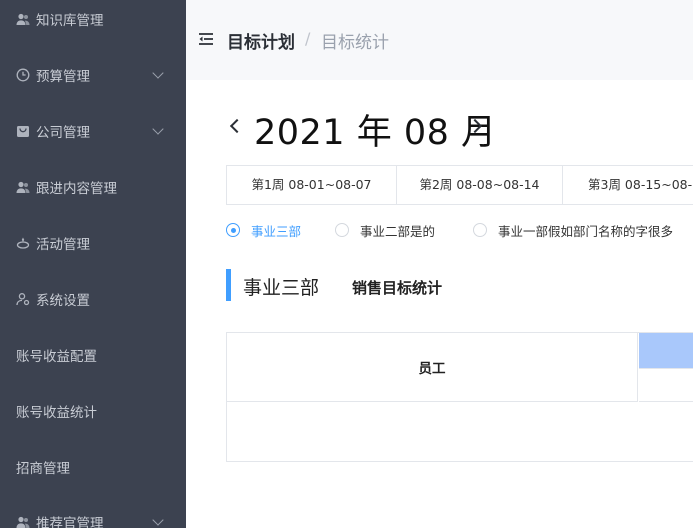  Describe the element at coordinates (23, 243) in the screenshot. I see `activity-icon` at that location.